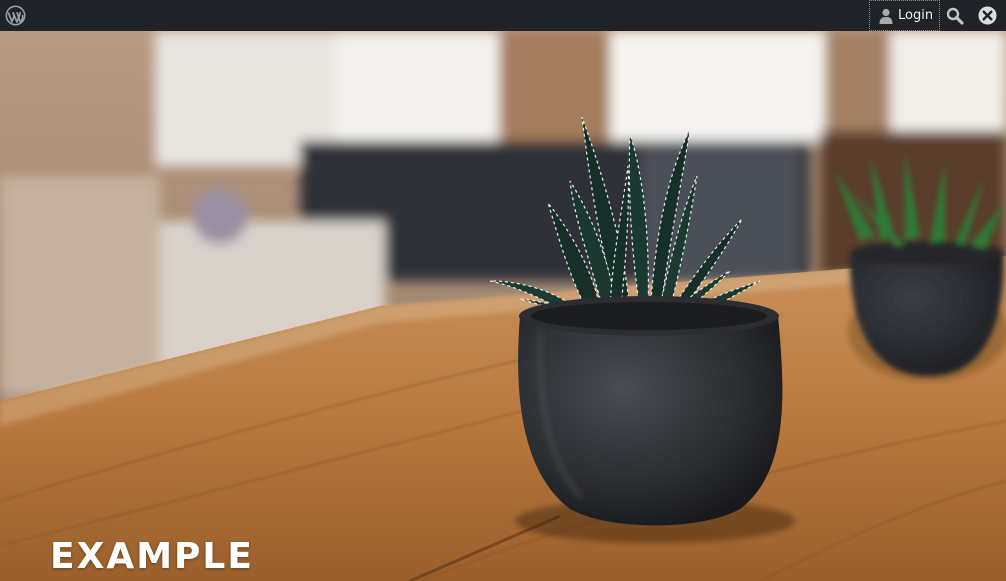  Describe the element at coordinates (987, 15) in the screenshot. I see `close-icon` at that location.